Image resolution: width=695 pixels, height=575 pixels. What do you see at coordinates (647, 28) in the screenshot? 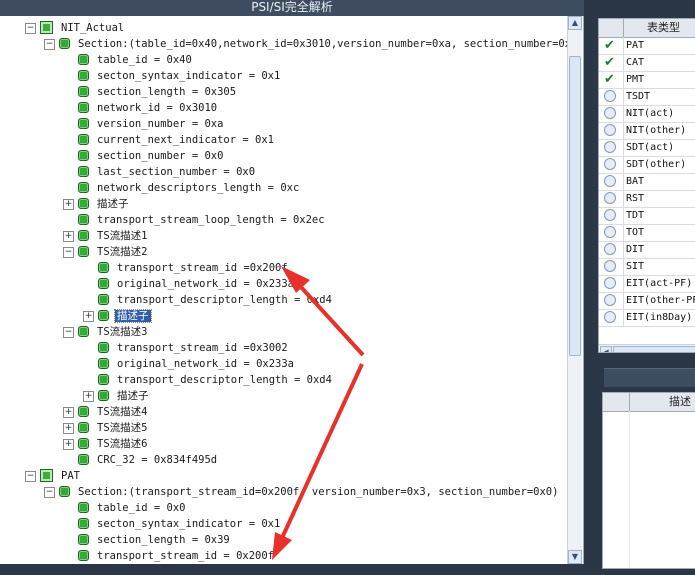
I see `table-type-header: 表类型` at bounding box center [647, 28].